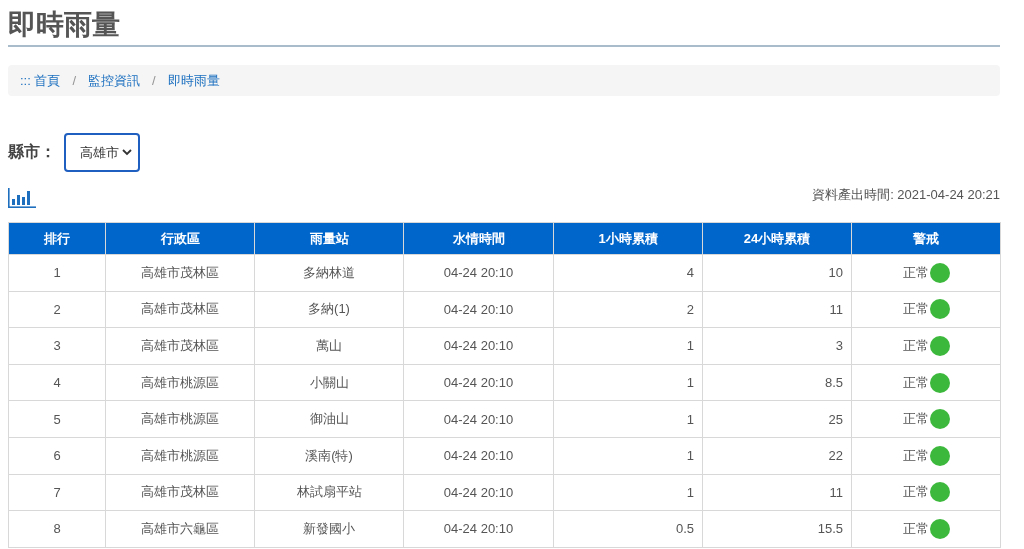 The width and height of the screenshot is (1024, 549). Describe the element at coordinates (628, 238) in the screenshot. I see `column-header: 1小時累積` at that location.